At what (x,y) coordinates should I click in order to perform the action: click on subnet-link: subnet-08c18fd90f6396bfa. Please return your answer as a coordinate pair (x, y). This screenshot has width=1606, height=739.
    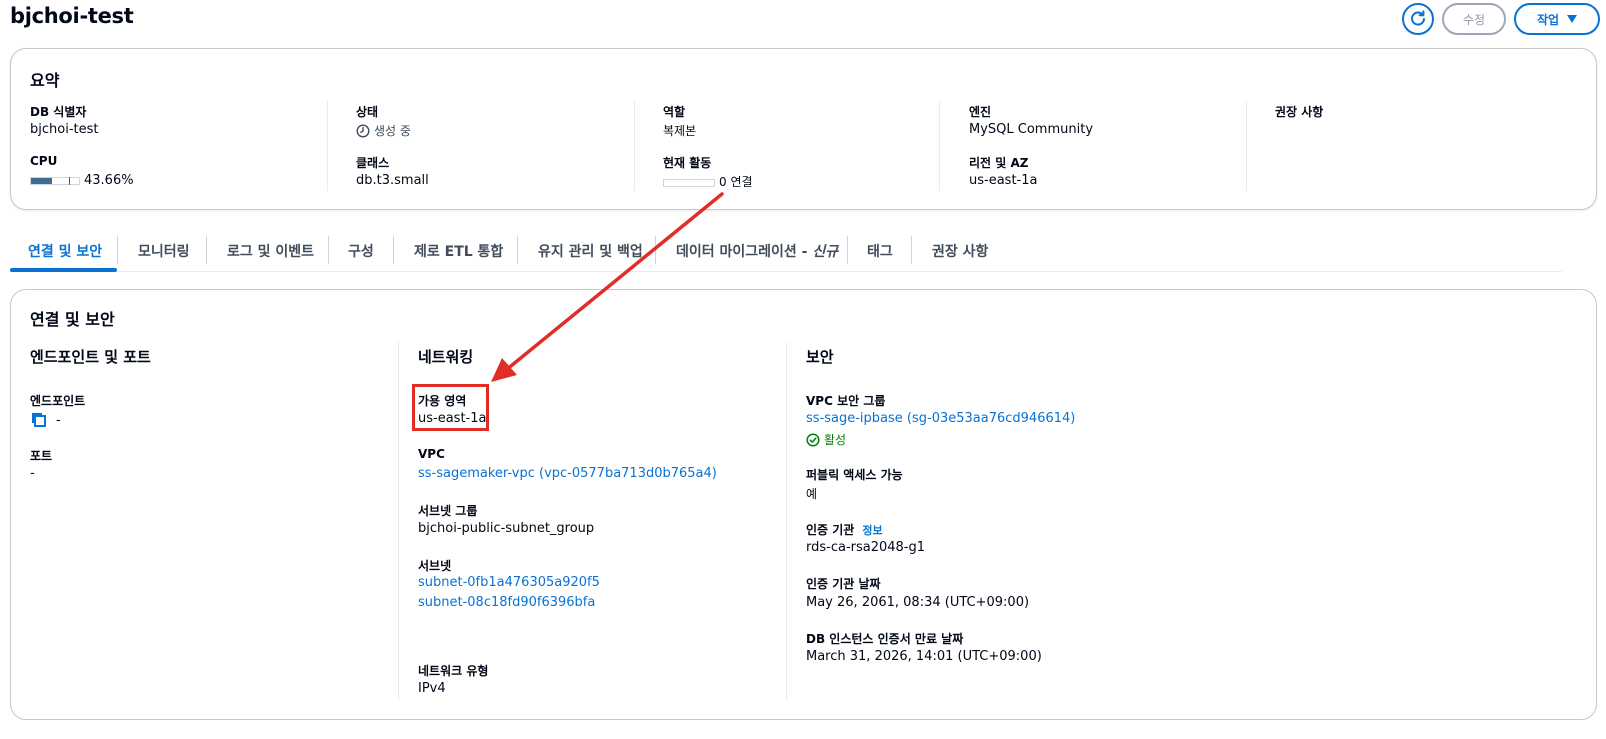
    Looking at the image, I should click on (506, 602).